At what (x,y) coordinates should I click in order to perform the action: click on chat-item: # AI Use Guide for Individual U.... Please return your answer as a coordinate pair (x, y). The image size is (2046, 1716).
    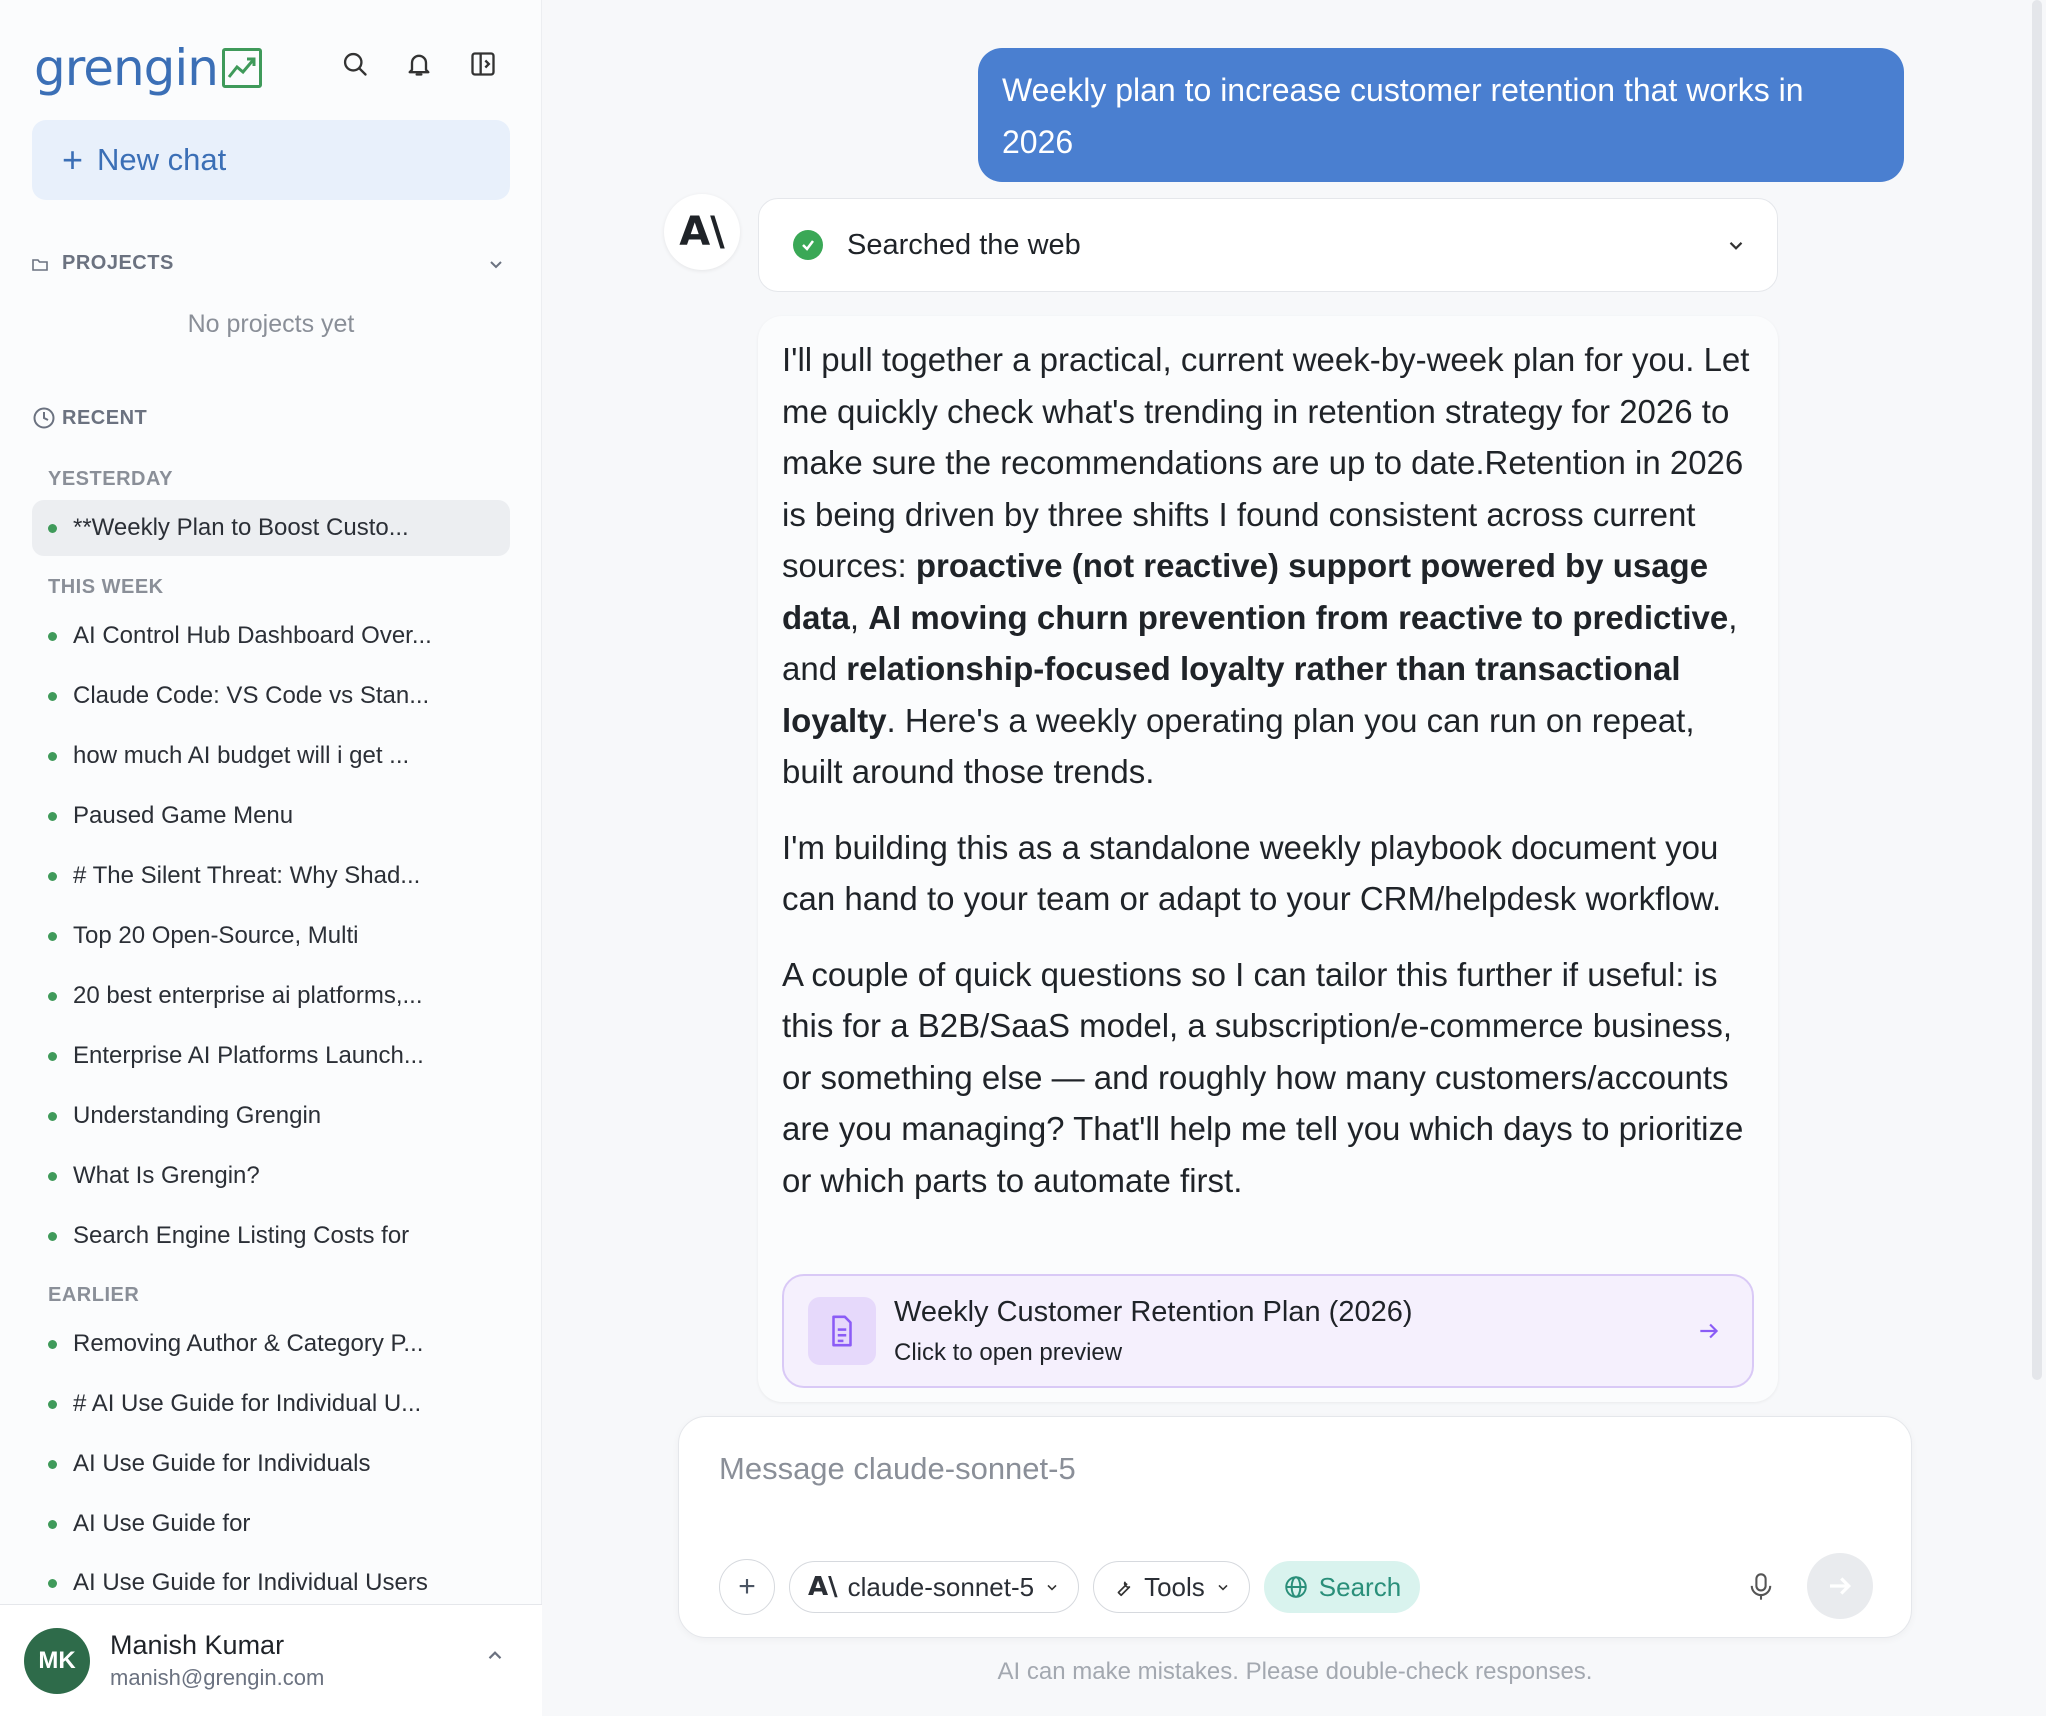
    Looking at the image, I should click on (271, 1404).